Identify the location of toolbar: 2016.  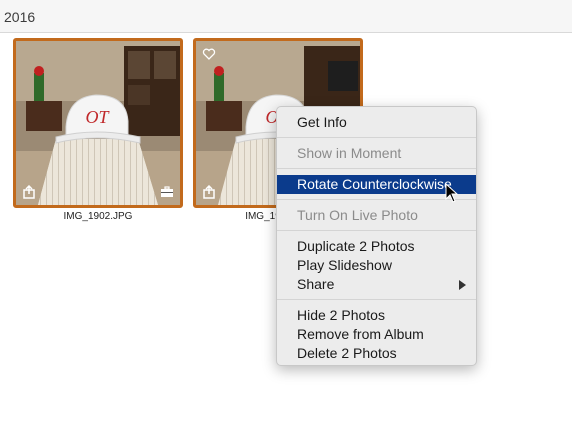
(286, 16).